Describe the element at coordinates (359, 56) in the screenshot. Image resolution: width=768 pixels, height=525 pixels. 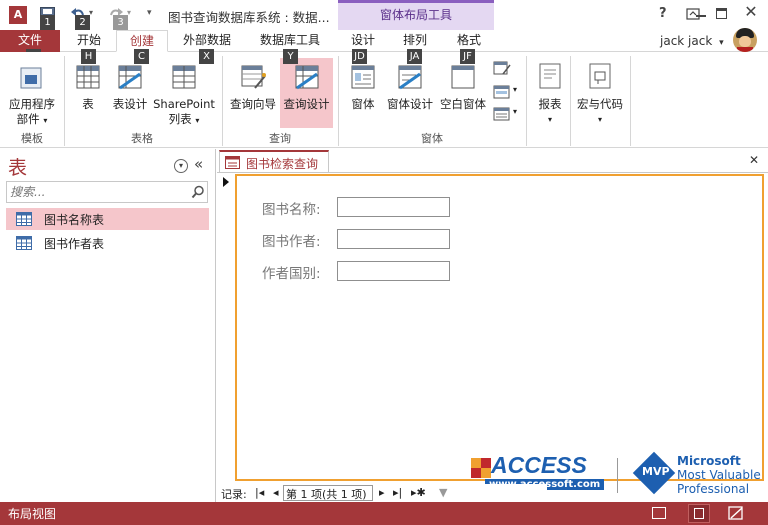
I see `keytip-jd: JD` at that location.